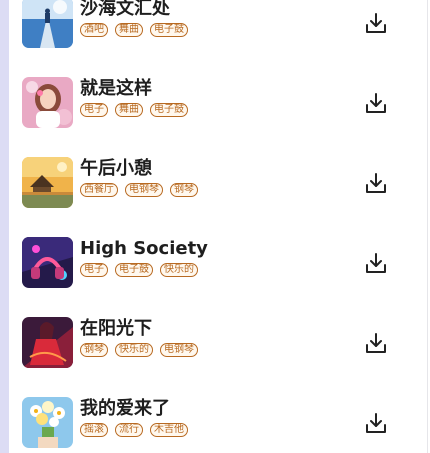 This screenshot has height=453, width=430. I want to click on neon-headphones-thumbnail, so click(47, 262).